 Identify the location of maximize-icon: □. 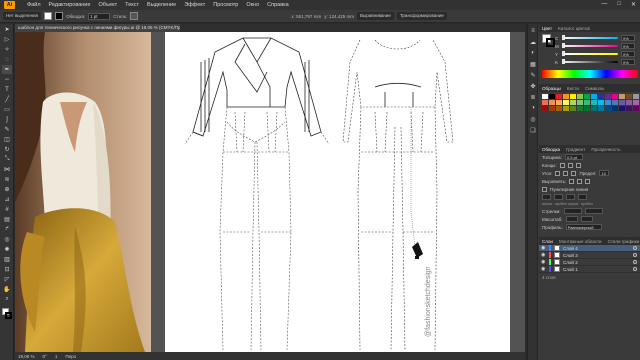
(619, 4).